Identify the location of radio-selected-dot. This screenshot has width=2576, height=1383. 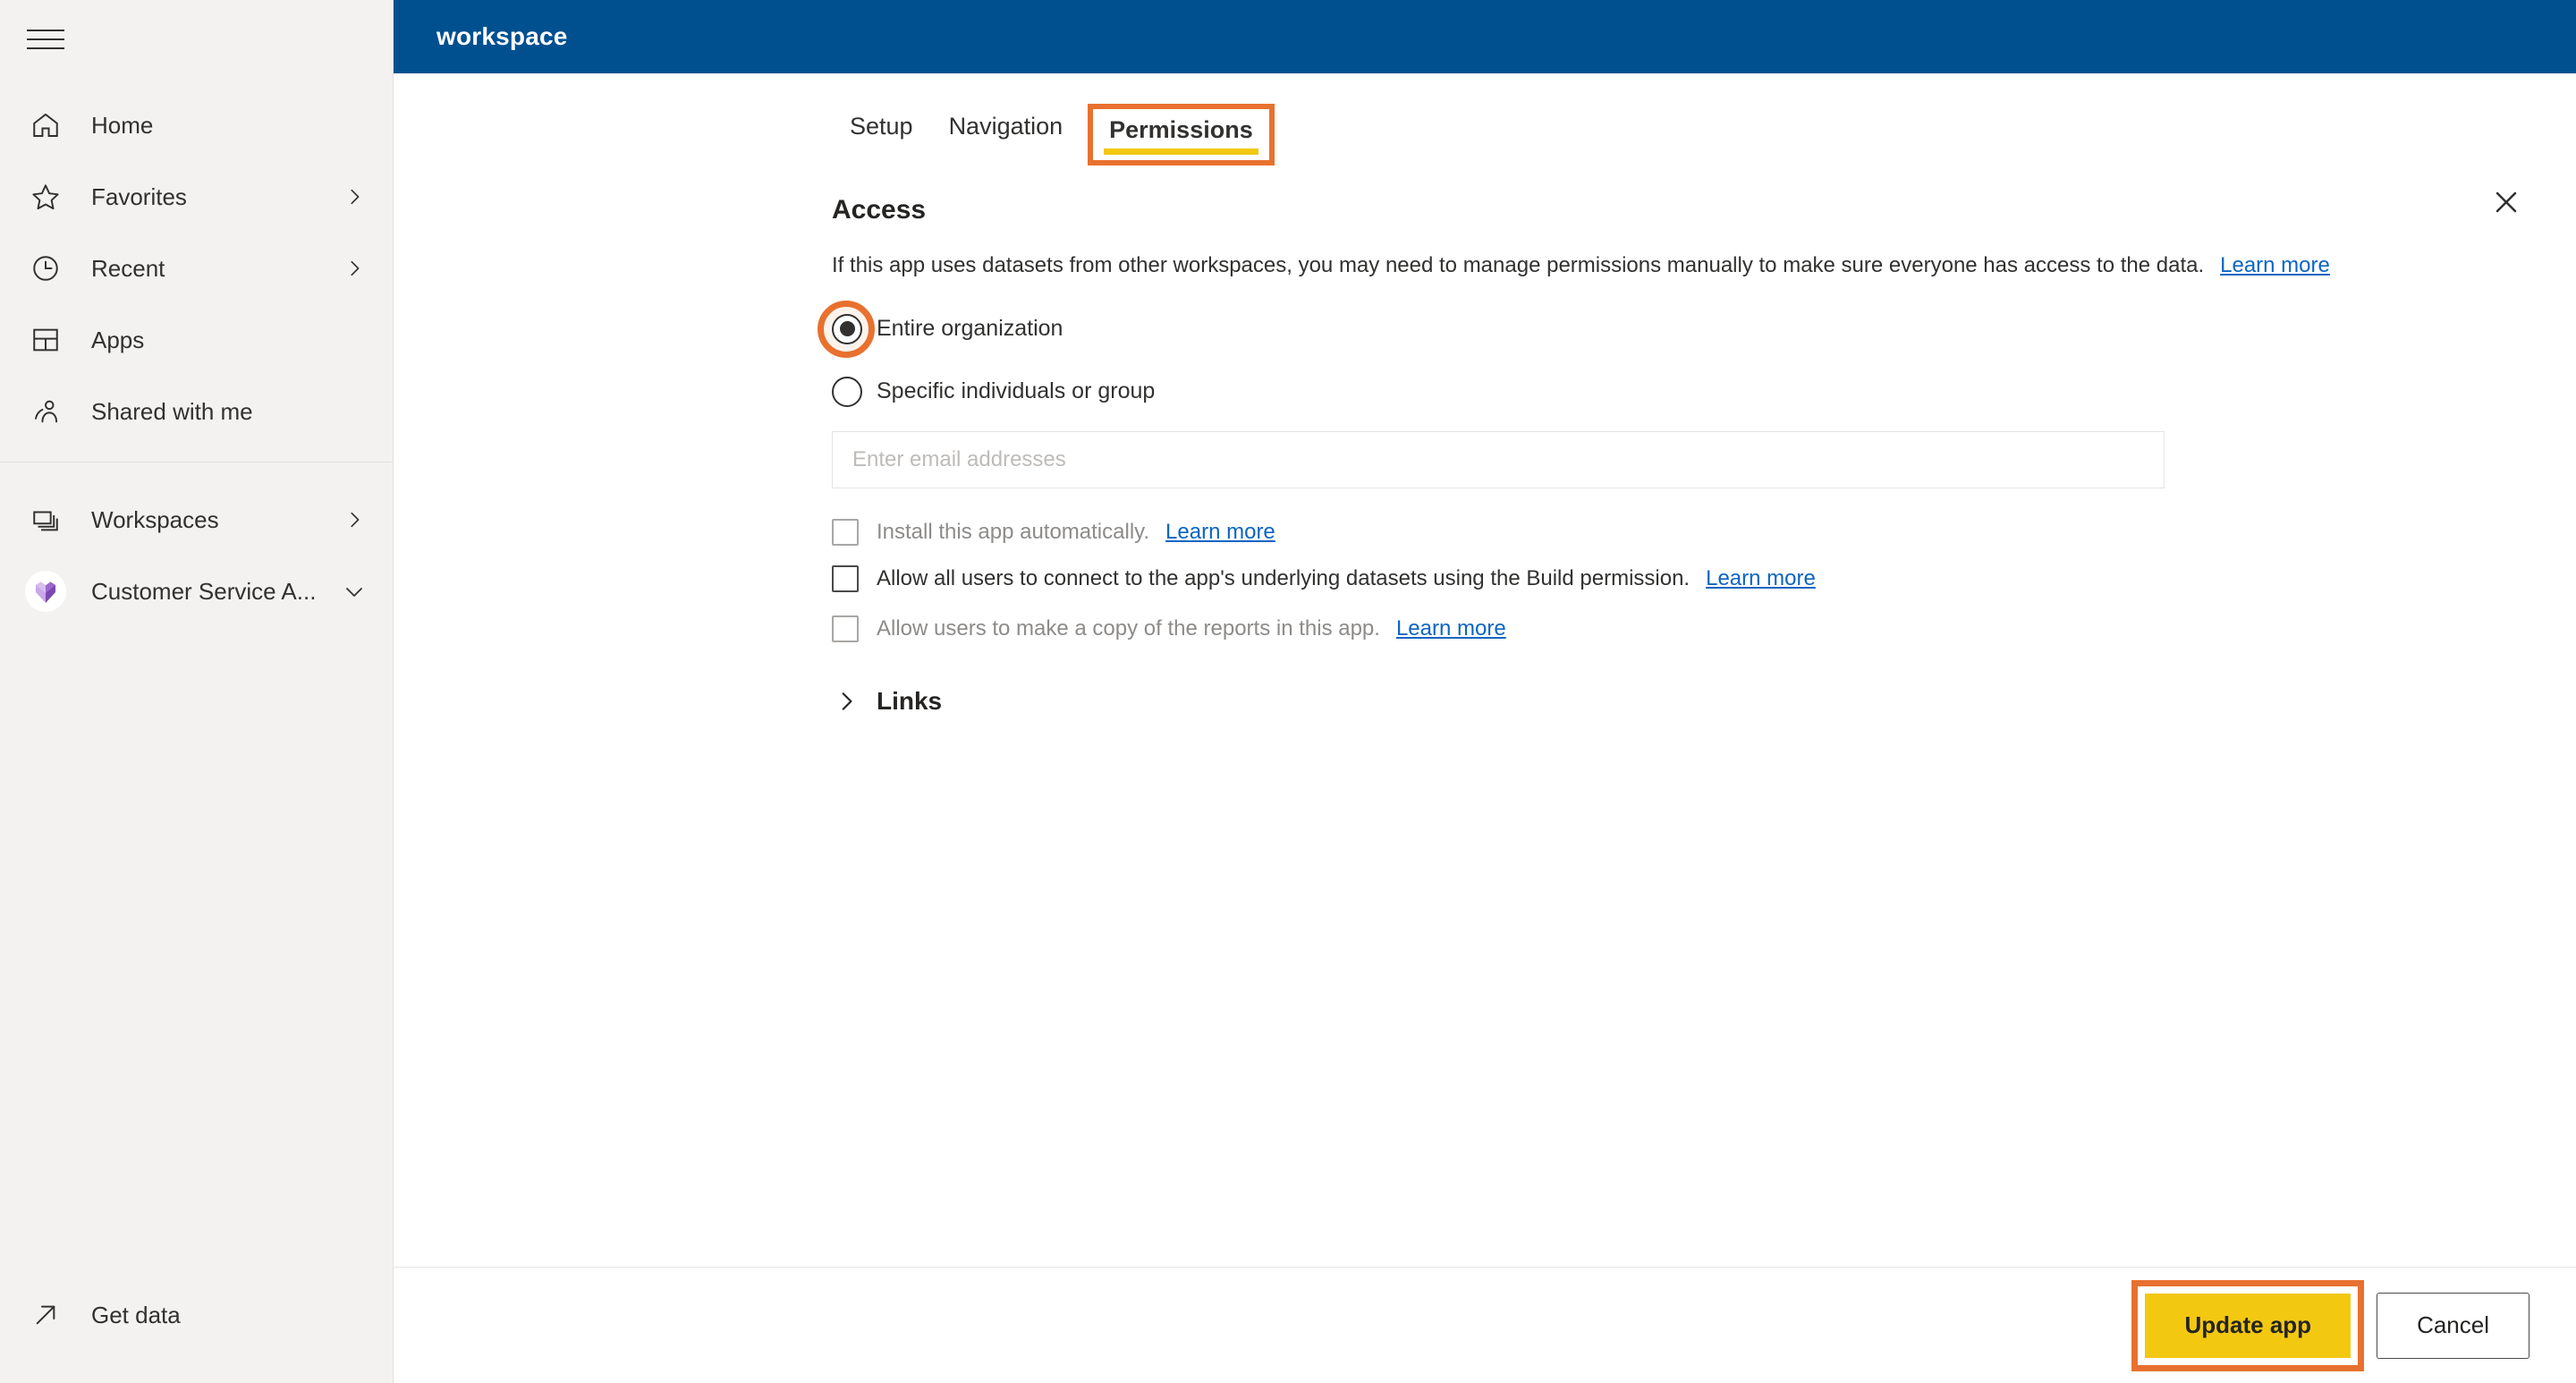
(847, 329).